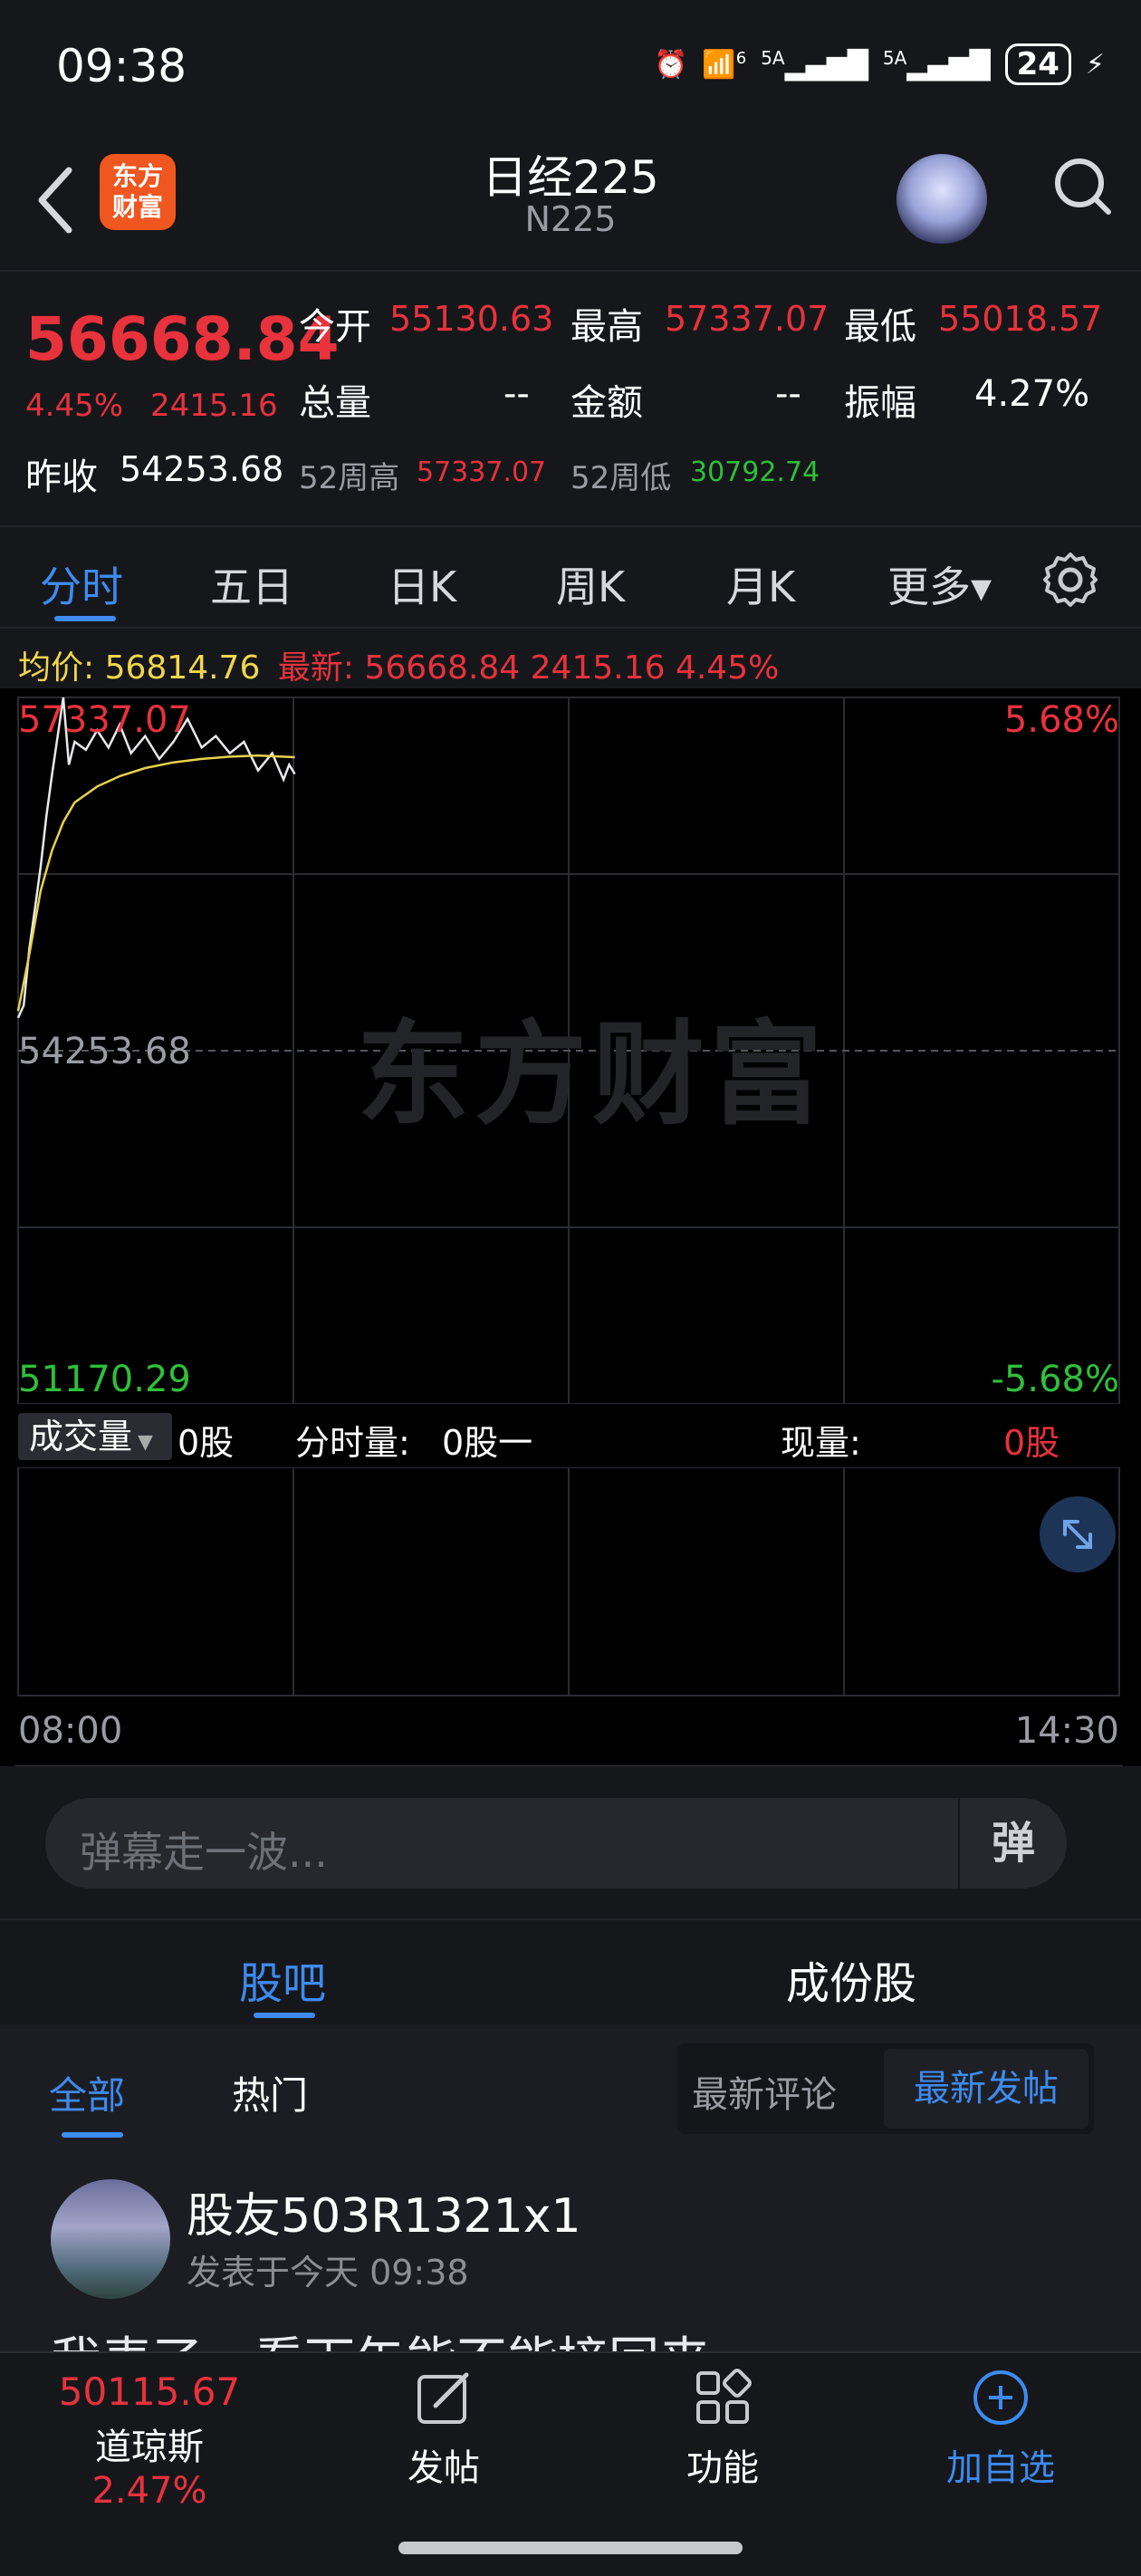  What do you see at coordinates (149, 2391) in the screenshot?
I see `index-value: 50115.67` at bounding box center [149, 2391].